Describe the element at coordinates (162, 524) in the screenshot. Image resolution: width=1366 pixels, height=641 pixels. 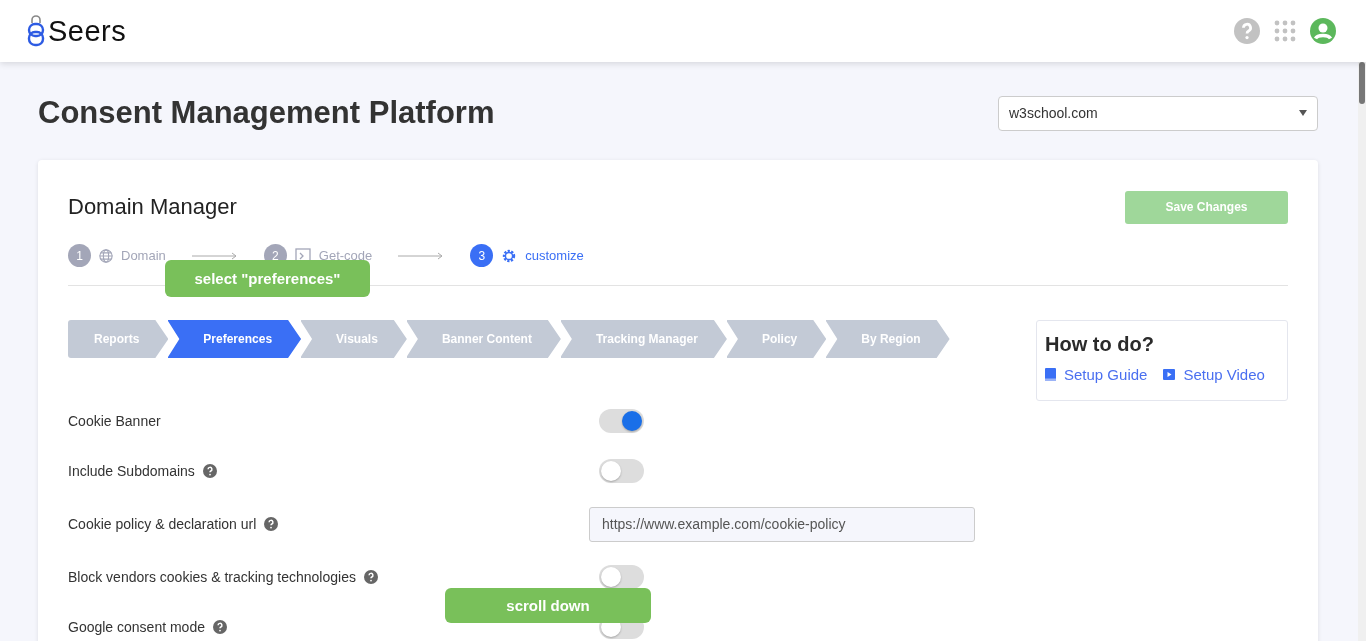
I see `setting-label: Cookie policy & declaration url` at that location.